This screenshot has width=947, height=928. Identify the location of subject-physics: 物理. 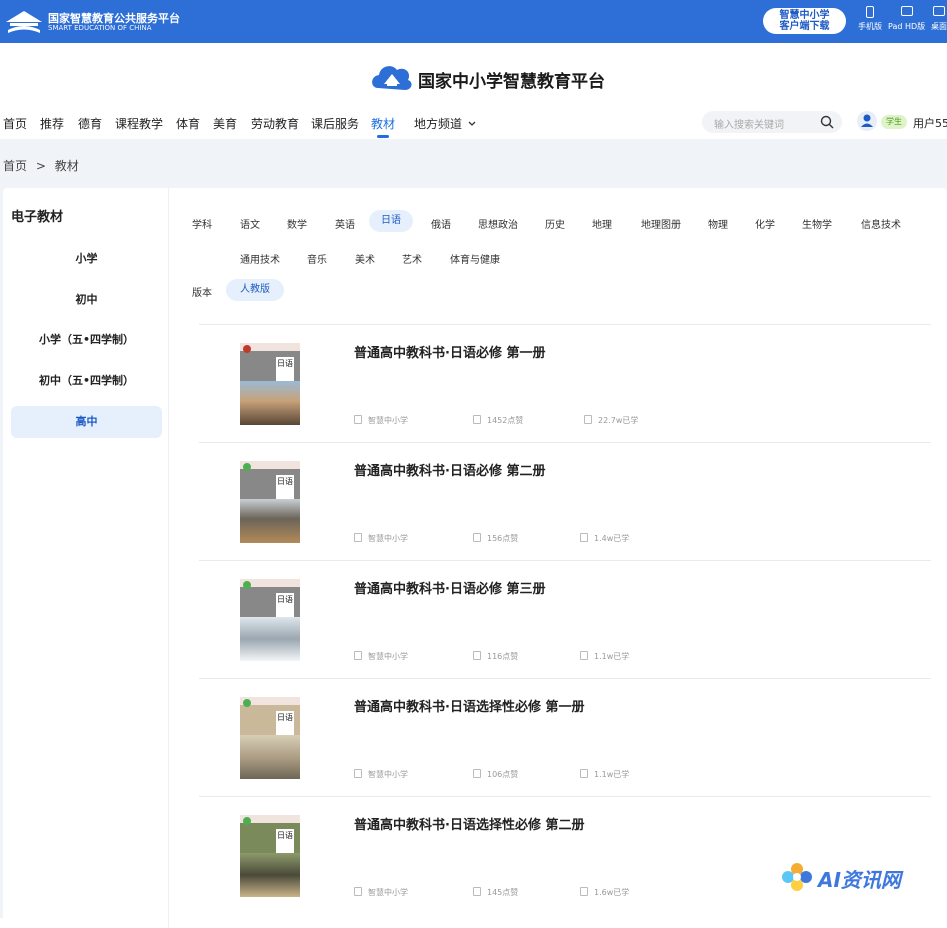
(718, 223).